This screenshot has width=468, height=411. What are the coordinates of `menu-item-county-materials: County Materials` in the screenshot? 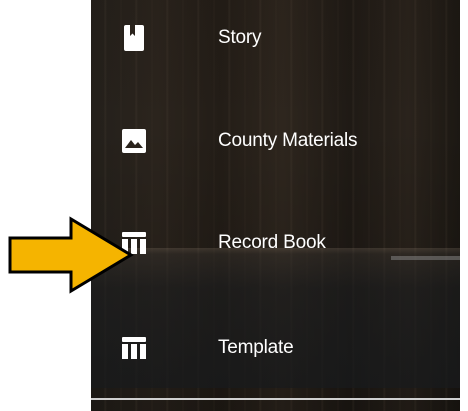 It's located at (275, 141).